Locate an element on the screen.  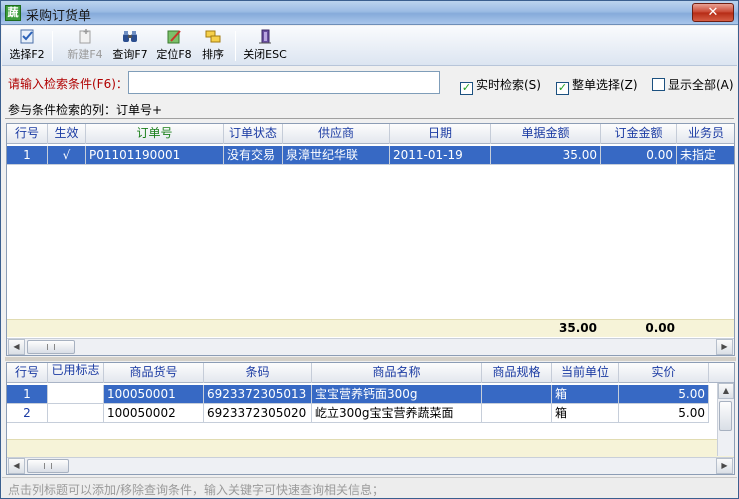
deposit-cell: 0.00 is located at coordinates (639, 155).